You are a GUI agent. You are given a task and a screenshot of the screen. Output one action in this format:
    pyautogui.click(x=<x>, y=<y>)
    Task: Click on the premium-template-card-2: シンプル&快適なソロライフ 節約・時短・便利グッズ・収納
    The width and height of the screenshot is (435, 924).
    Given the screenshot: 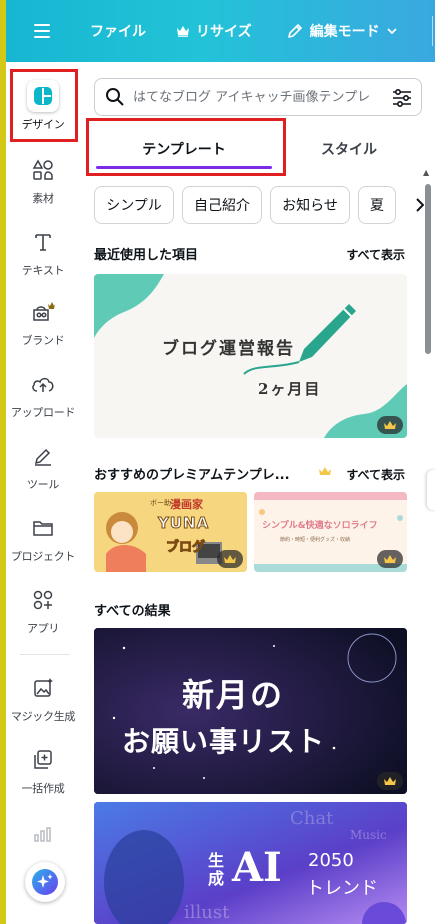 What is the action you would take?
    pyautogui.click(x=330, y=532)
    